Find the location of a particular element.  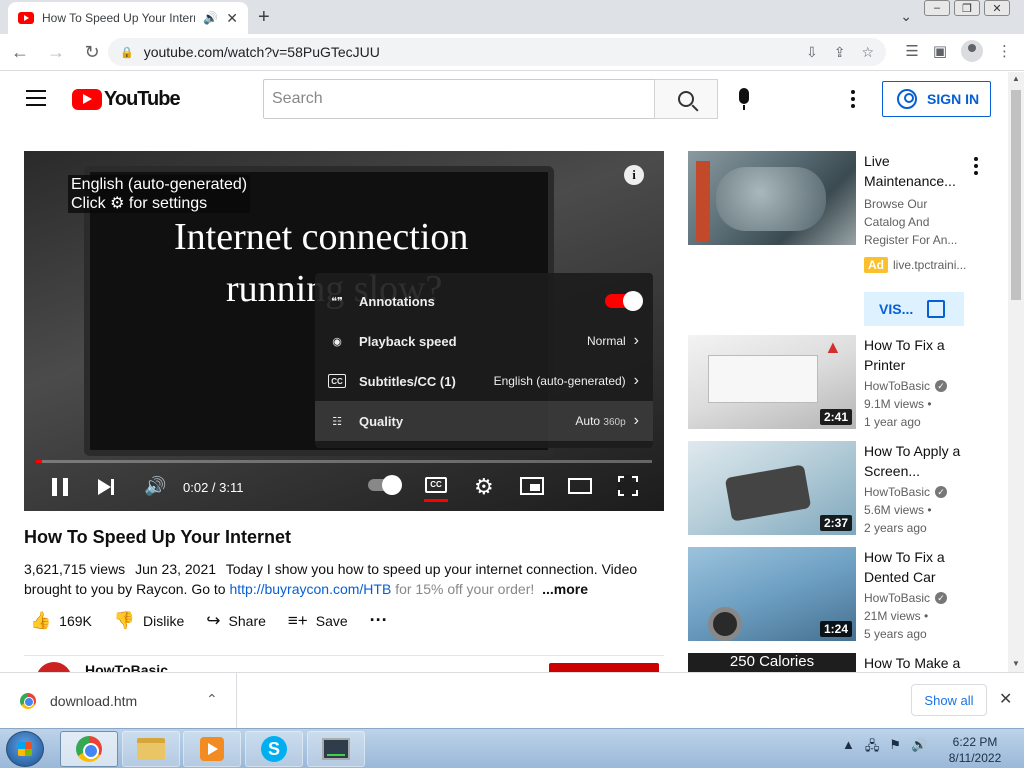

minimize-button: – is located at coordinates (937, 8).